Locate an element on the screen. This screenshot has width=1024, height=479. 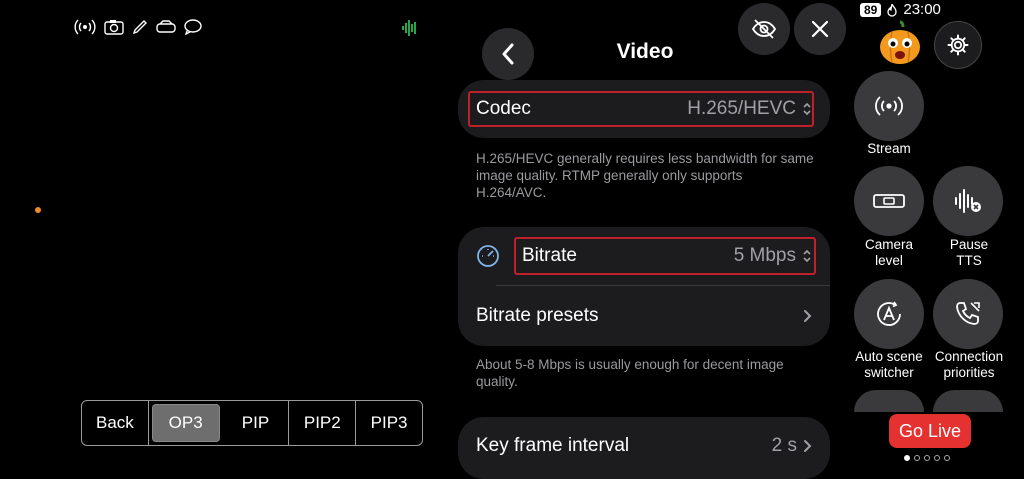
key-frame-value: 2 s is located at coordinates (784, 445).